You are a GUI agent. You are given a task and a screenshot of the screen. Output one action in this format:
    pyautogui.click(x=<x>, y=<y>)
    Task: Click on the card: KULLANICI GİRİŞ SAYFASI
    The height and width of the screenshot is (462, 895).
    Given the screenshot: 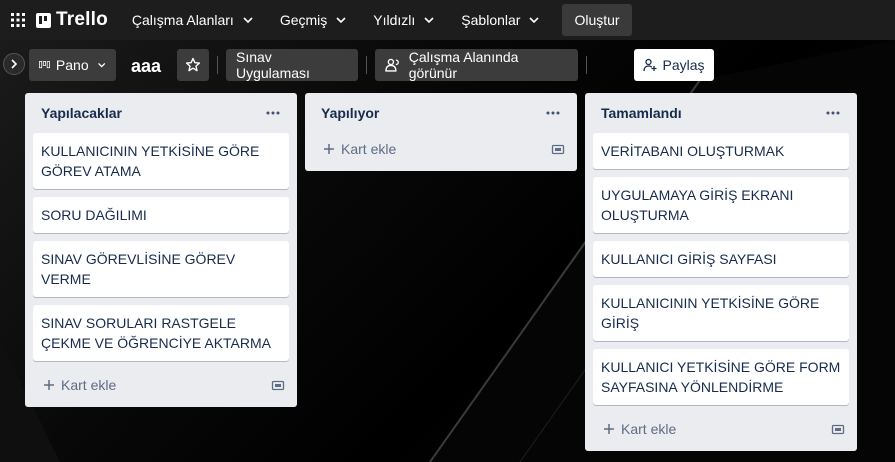 What is the action you would take?
    pyautogui.click(x=721, y=259)
    